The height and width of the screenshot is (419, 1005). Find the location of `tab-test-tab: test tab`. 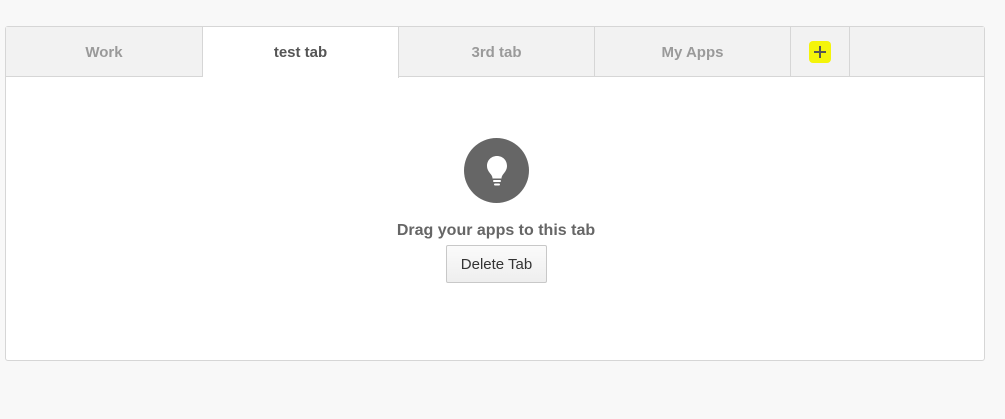

tab-test-tab: test tab is located at coordinates (301, 52).